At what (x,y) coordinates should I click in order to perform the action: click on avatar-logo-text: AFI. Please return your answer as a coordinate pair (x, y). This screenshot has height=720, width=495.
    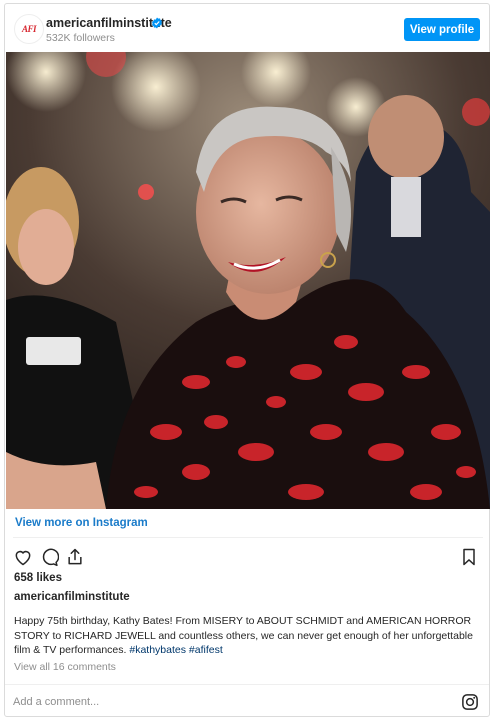
    Looking at the image, I should click on (29, 29).